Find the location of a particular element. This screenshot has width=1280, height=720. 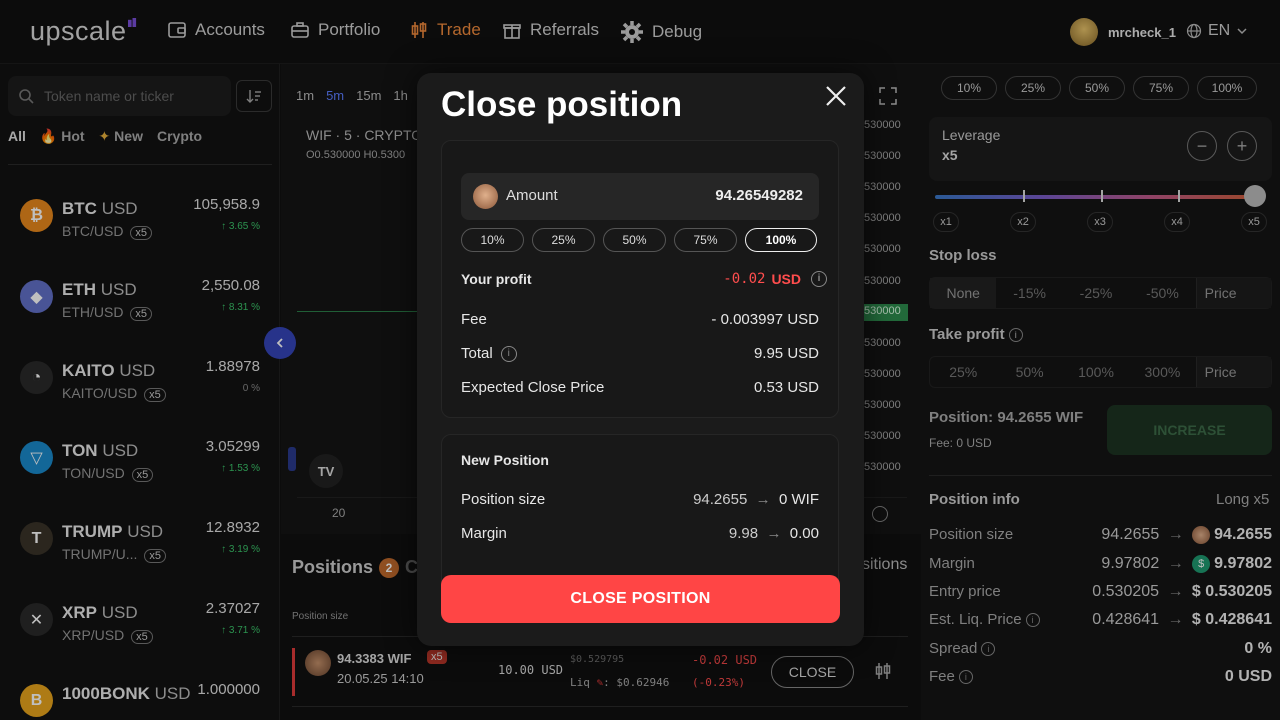

pos-size-label: Position size is located at coordinates (503, 499).